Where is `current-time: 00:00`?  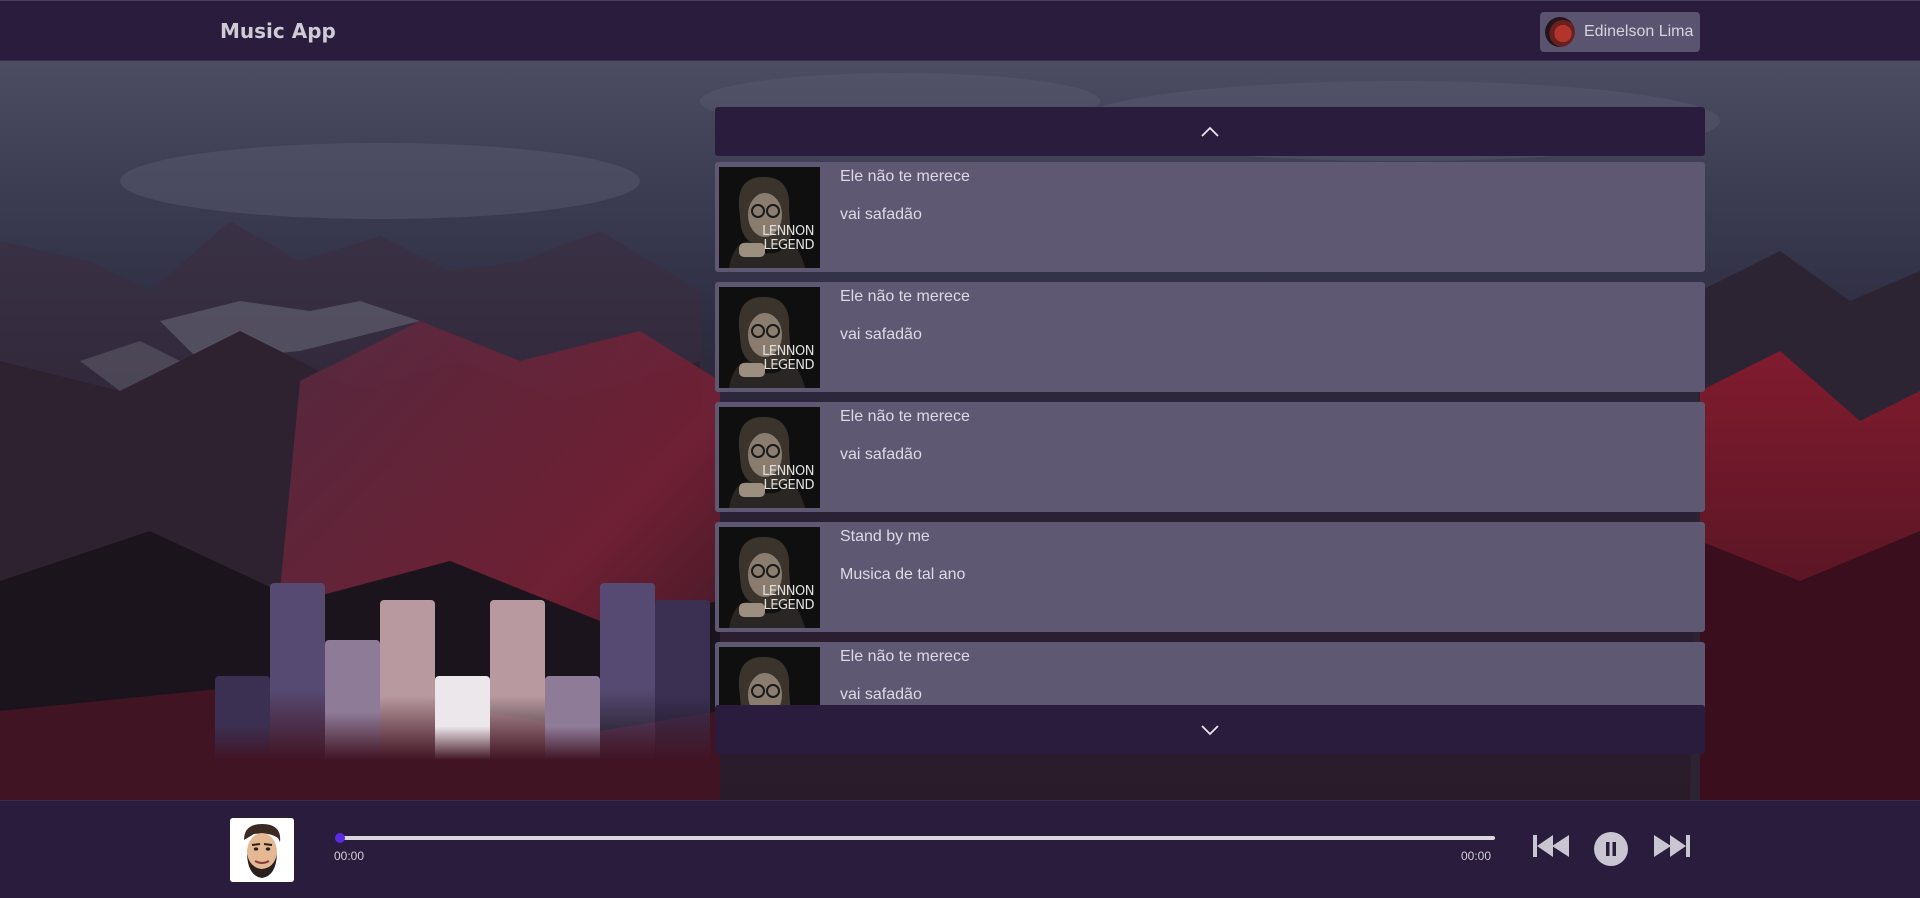 current-time: 00:00 is located at coordinates (349, 856).